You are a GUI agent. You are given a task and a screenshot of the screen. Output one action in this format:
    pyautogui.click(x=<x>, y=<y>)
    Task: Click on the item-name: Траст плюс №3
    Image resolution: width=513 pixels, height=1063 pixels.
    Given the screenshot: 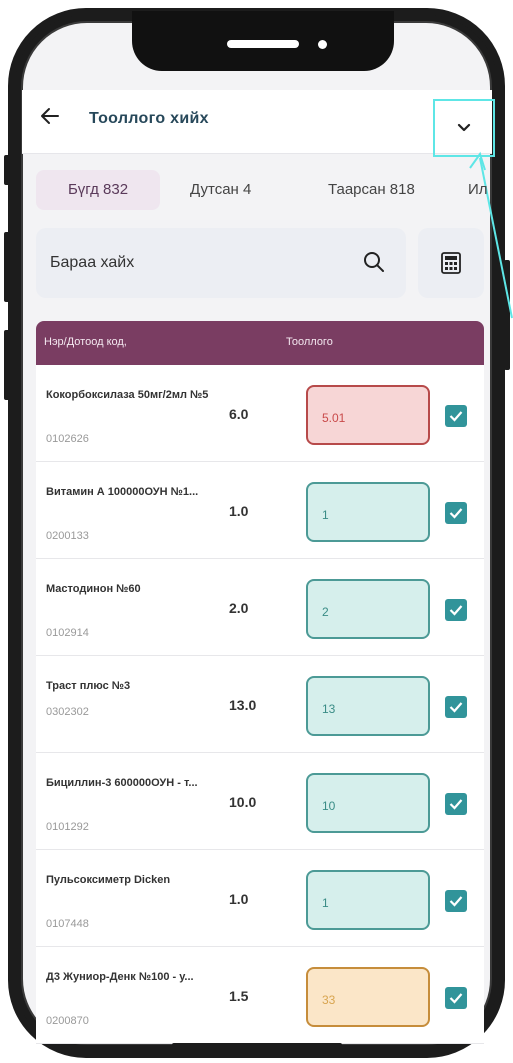 What is the action you would take?
    pyautogui.click(x=88, y=686)
    